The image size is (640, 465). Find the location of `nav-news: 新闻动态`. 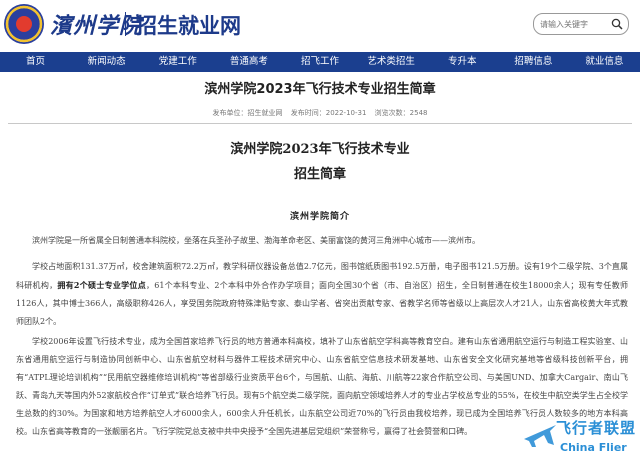

nav-news: 新闻动态 is located at coordinates (106, 62).